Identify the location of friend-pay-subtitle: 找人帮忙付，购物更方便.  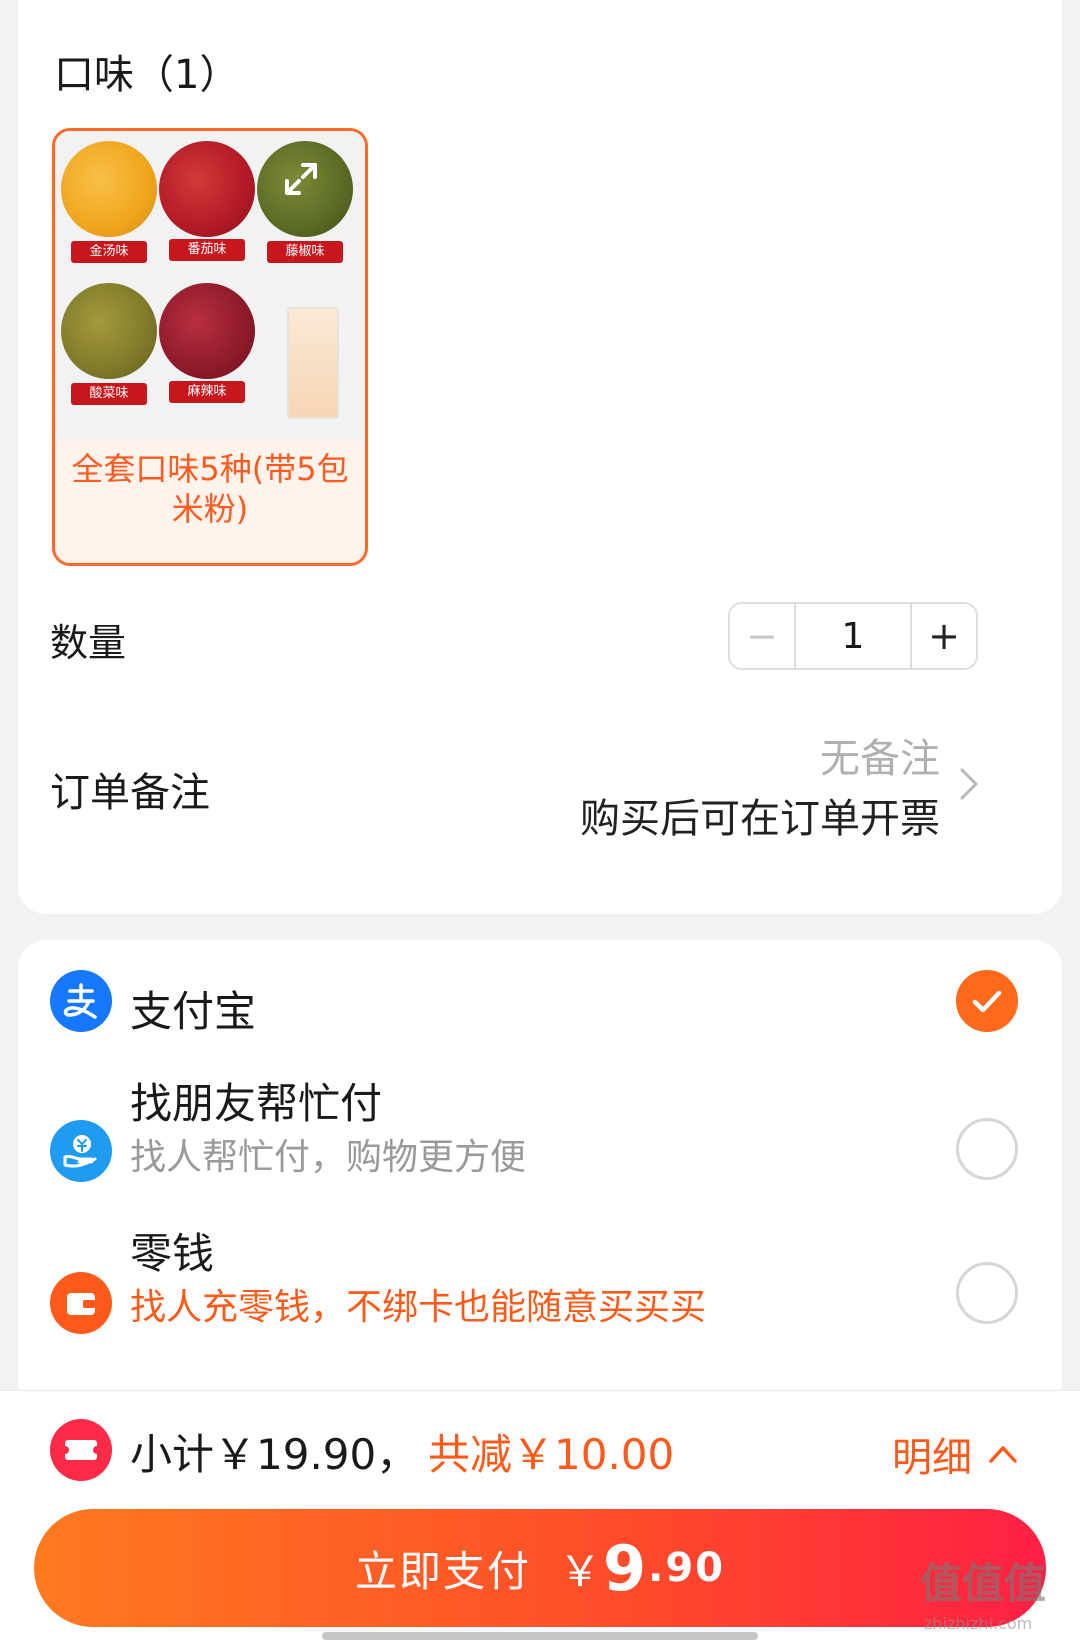
(328, 1157).